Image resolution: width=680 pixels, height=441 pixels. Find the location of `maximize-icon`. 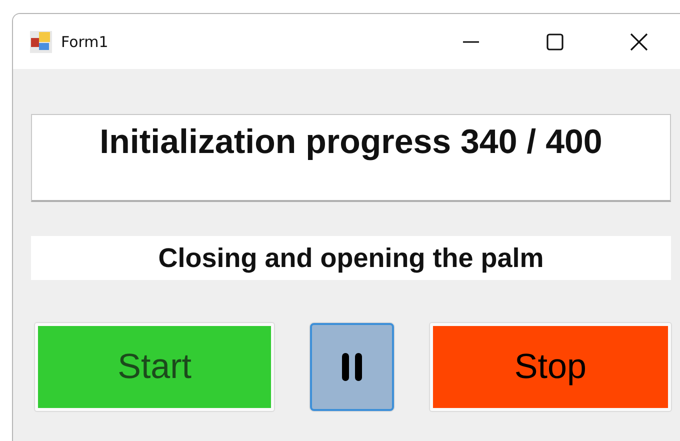

maximize-icon is located at coordinates (555, 42).